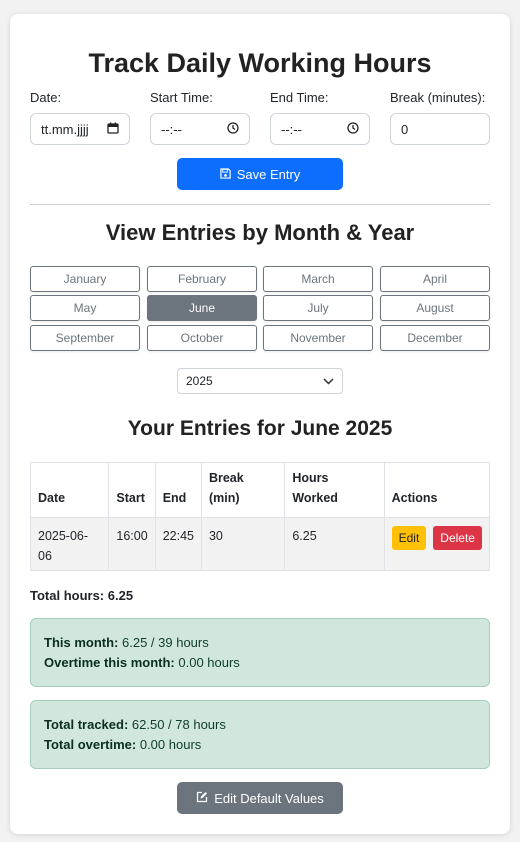 The height and width of the screenshot is (842, 520). I want to click on total-overtime-line: Total overtime: 0.00 hours, so click(260, 745).